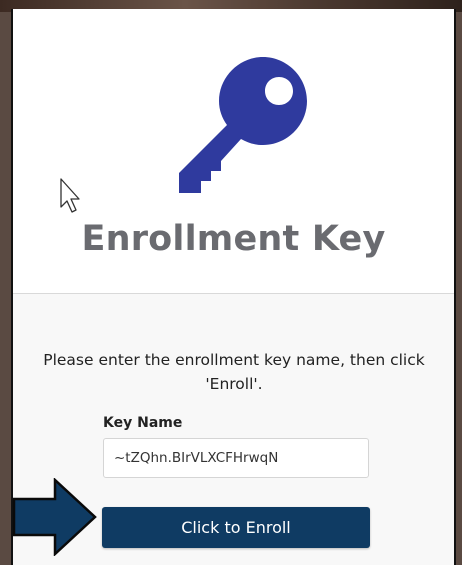 This screenshot has width=462, height=565. What do you see at coordinates (143, 423) in the screenshot?
I see `key-name-label: Key Name` at bounding box center [143, 423].